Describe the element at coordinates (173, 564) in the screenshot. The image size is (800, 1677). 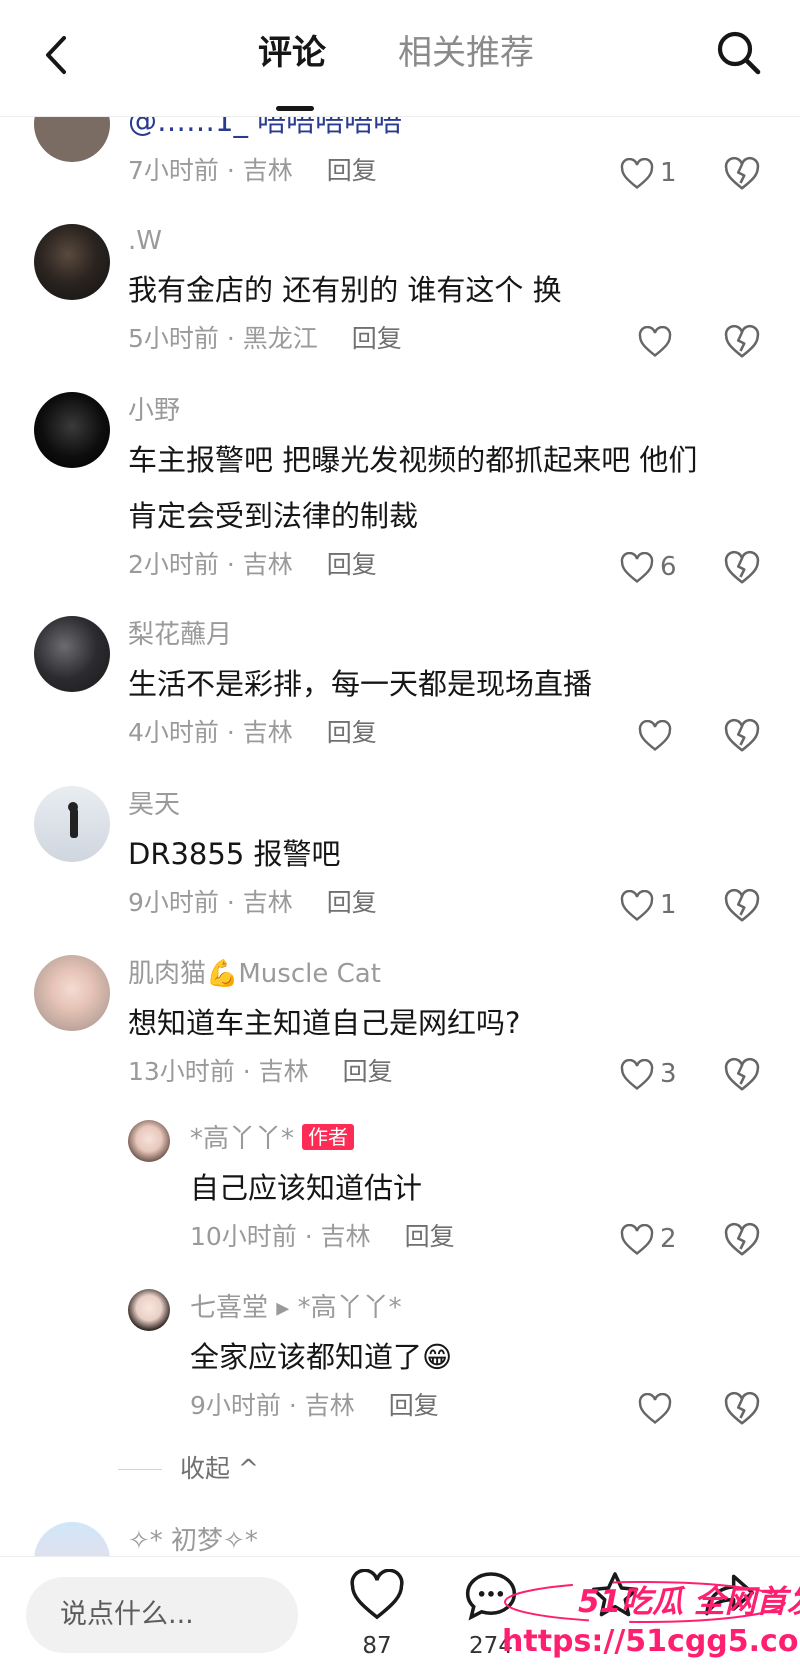
I see `comment-time: 2小时前` at that location.